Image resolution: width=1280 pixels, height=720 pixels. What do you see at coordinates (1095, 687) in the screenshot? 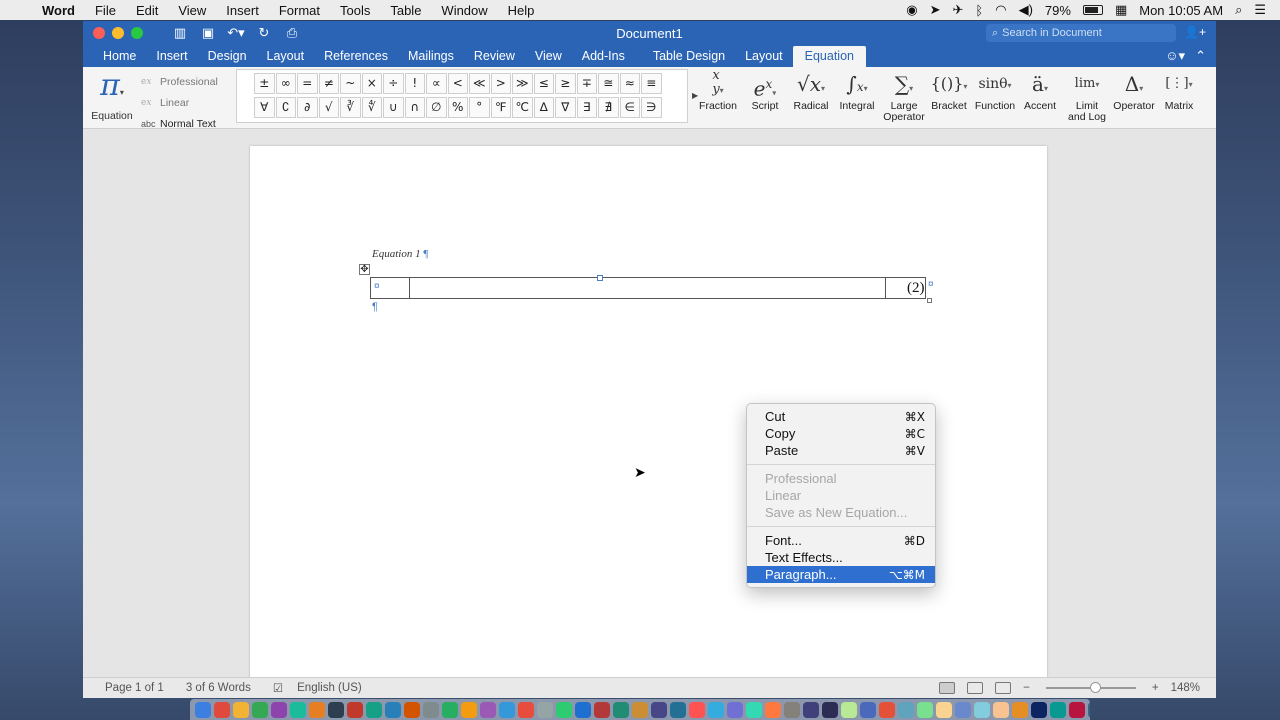
I see `zoom-slider-knob` at bounding box center [1095, 687].